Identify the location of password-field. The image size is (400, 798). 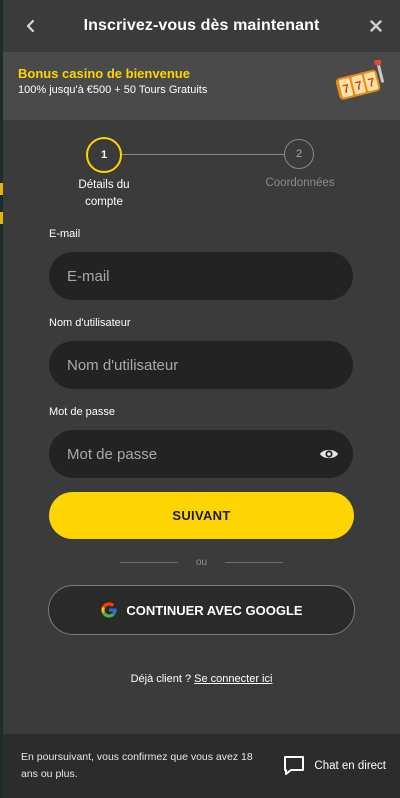
(201, 454).